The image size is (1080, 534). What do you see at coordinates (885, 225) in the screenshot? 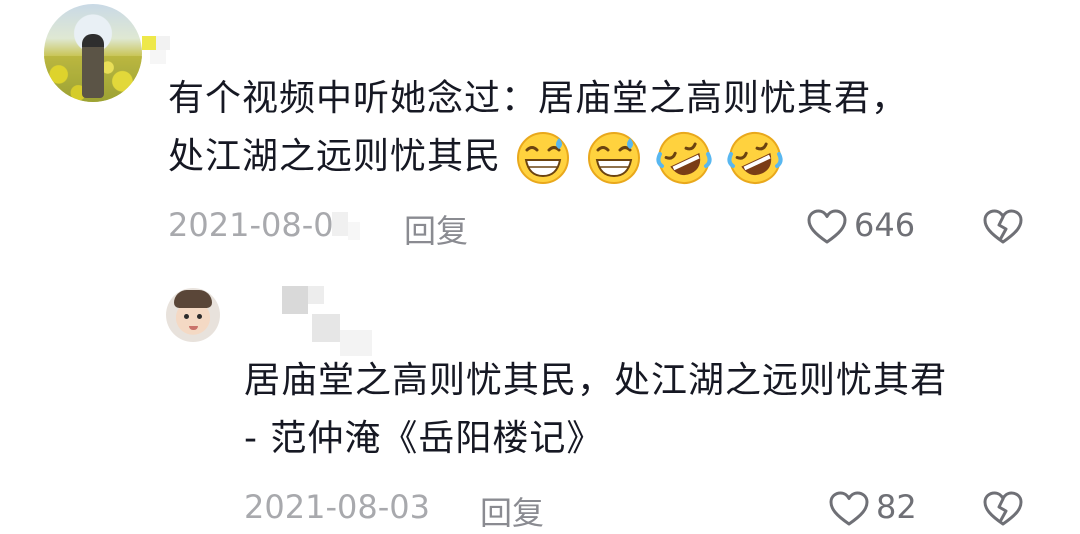
I see `like-count: 646` at bounding box center [885, 225].